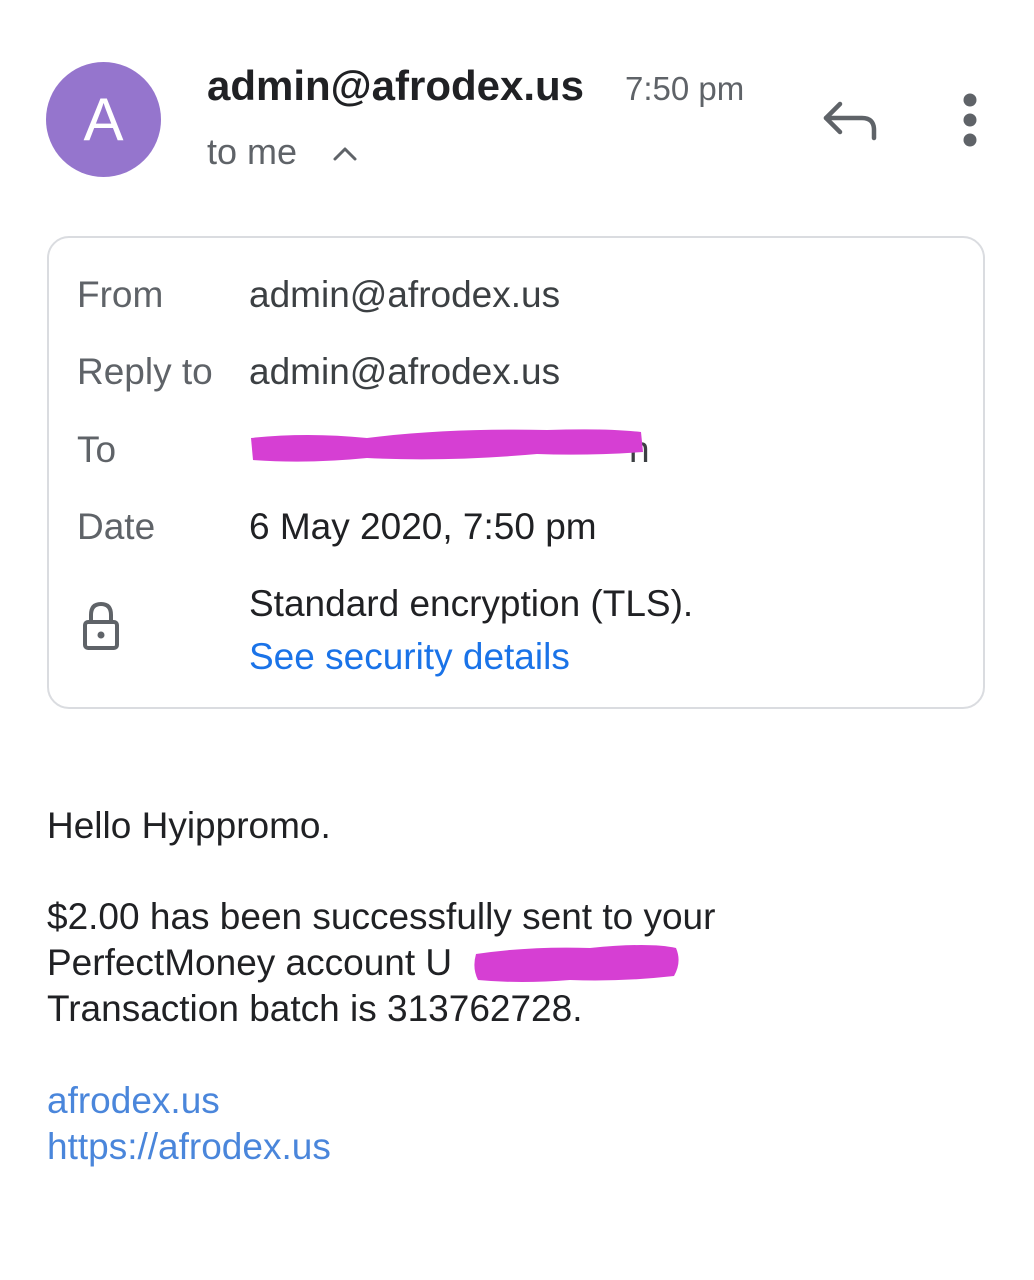  Describe the element at coordinates (404, 295) in the screenshot. I see `from-value: admin@afrodex.us` at that location.